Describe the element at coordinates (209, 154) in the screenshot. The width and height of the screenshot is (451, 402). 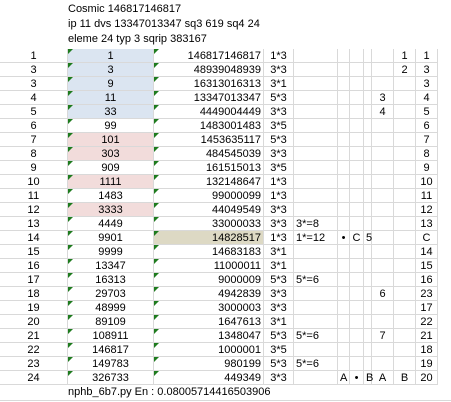
I see `cell-b: 484545039` at that location.